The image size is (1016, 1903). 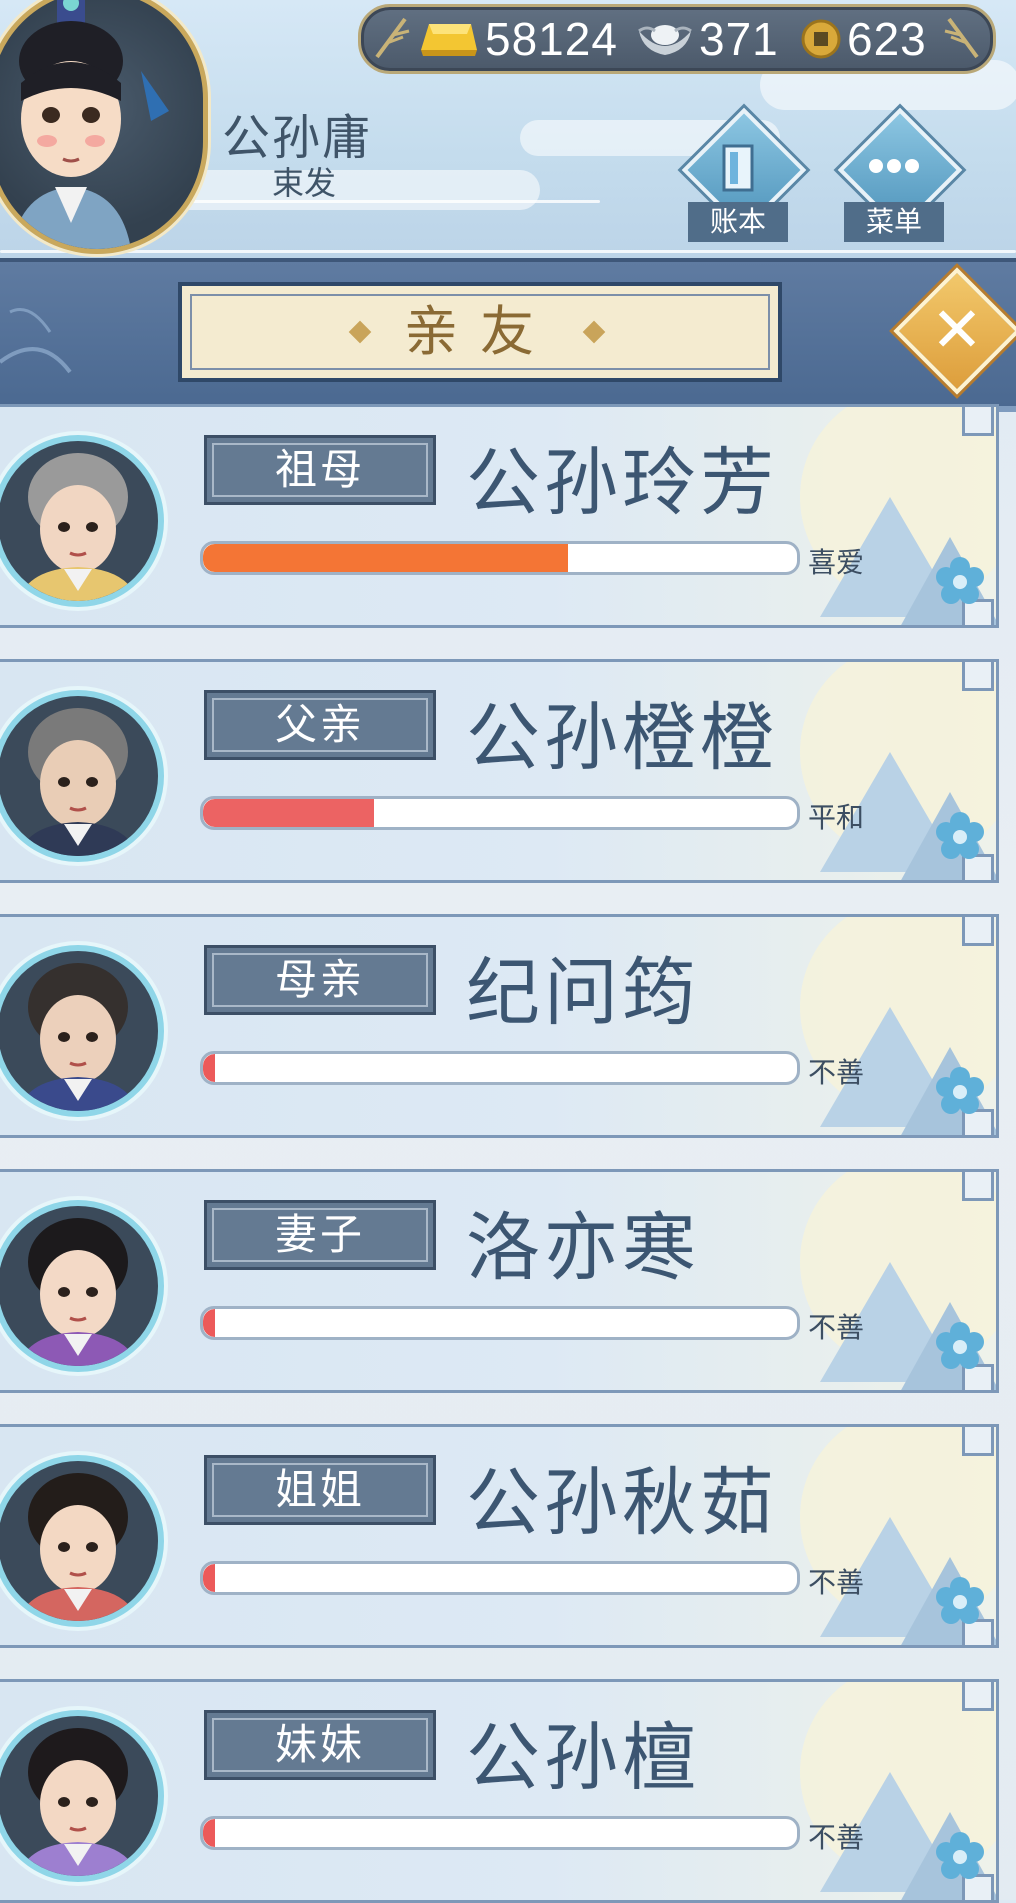 I want to click on player-avatar, so click(x=104, y=127).